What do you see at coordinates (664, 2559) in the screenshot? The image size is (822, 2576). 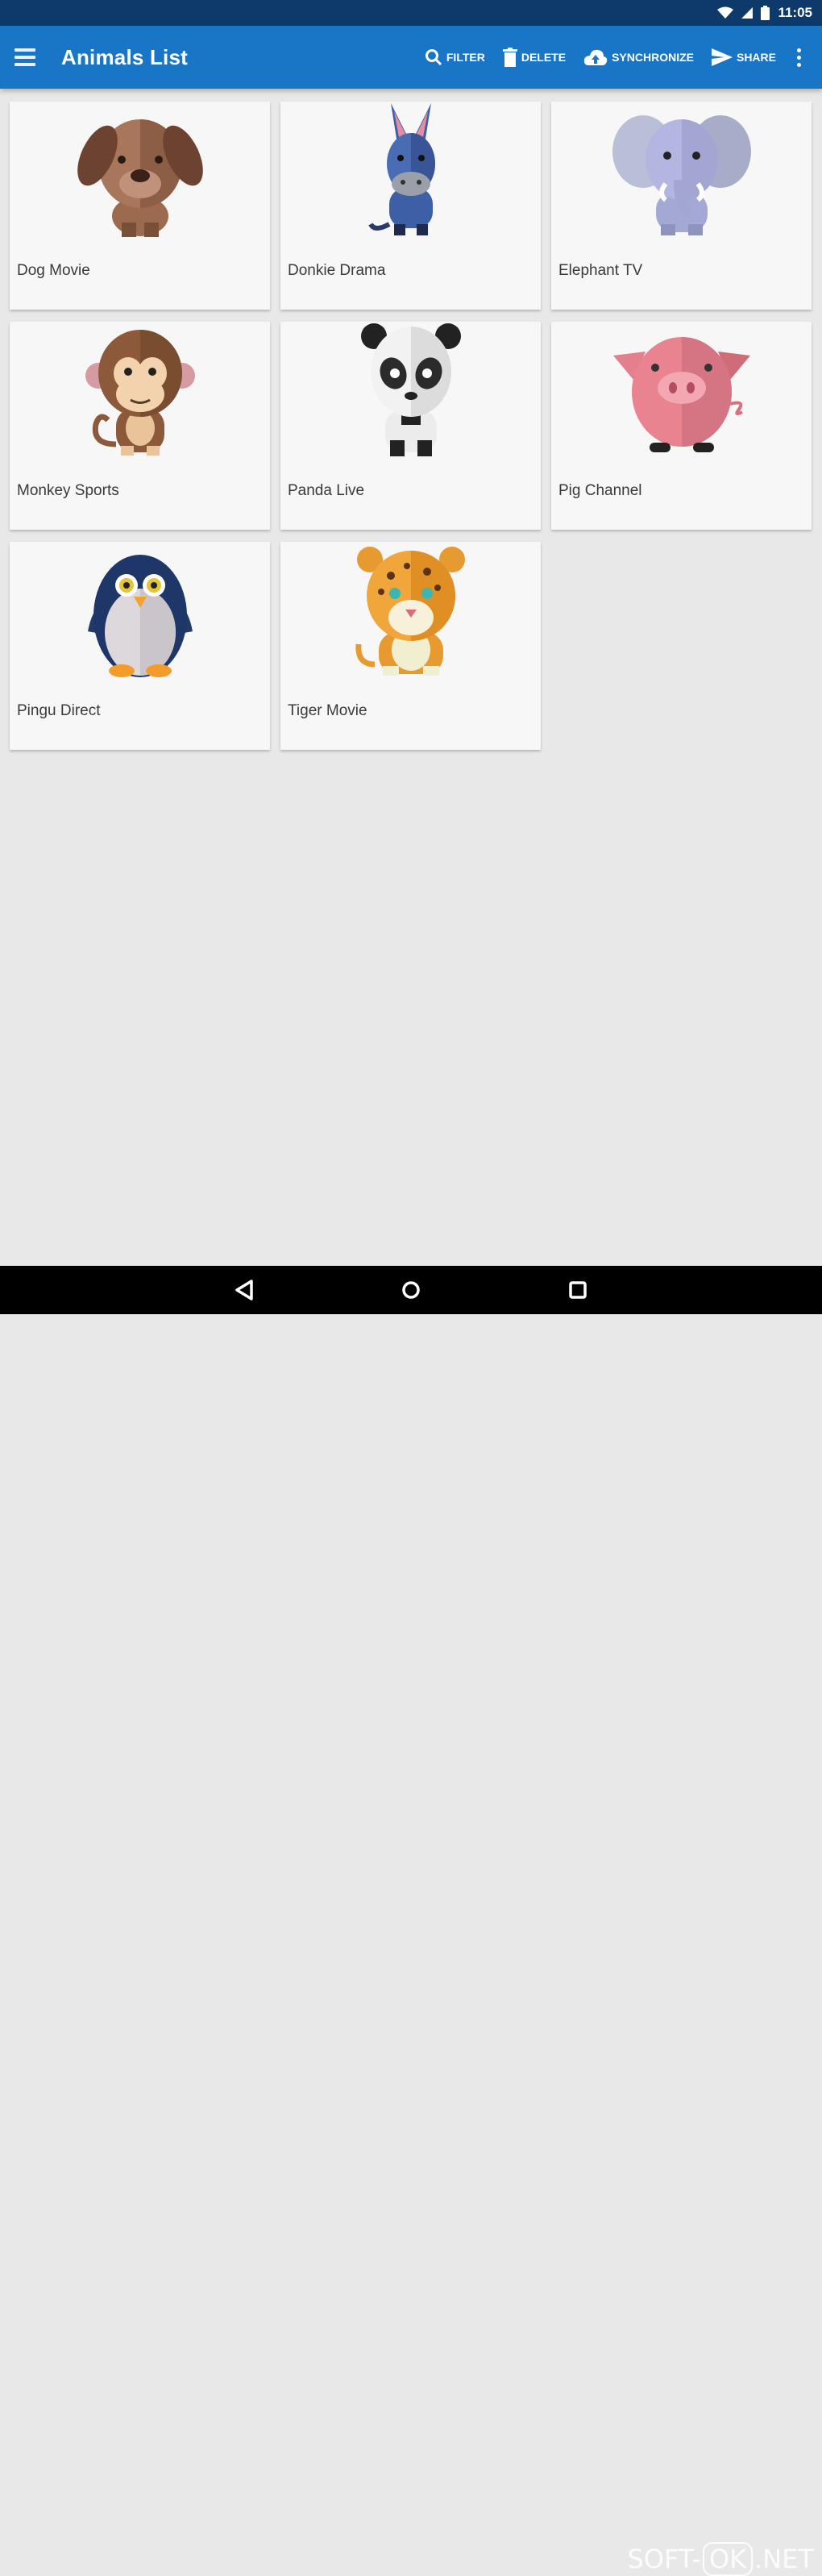 I see `watermark-left: SOFT-` at bounding box center [664, 2559].